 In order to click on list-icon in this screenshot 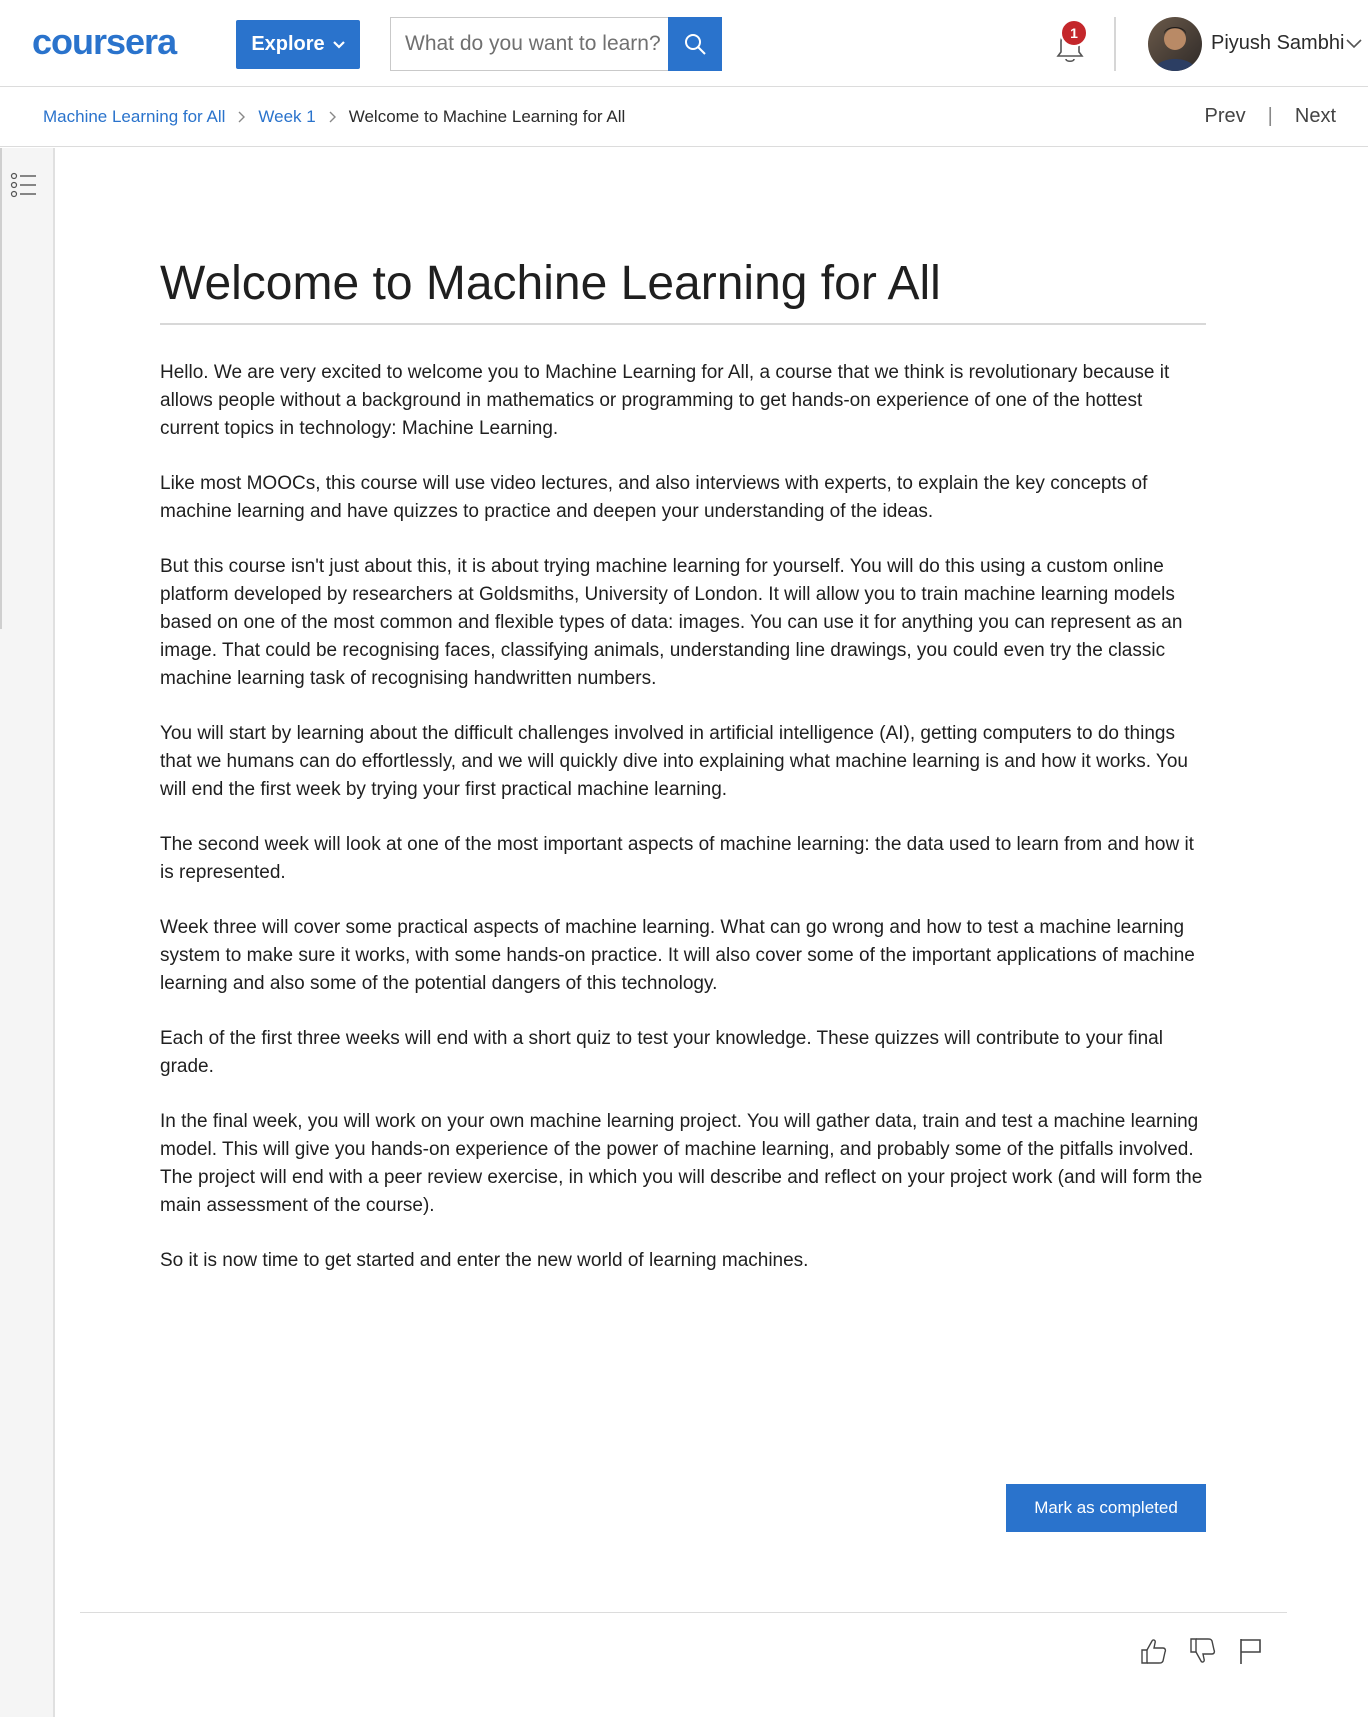, I will do `click(24, 185)`.